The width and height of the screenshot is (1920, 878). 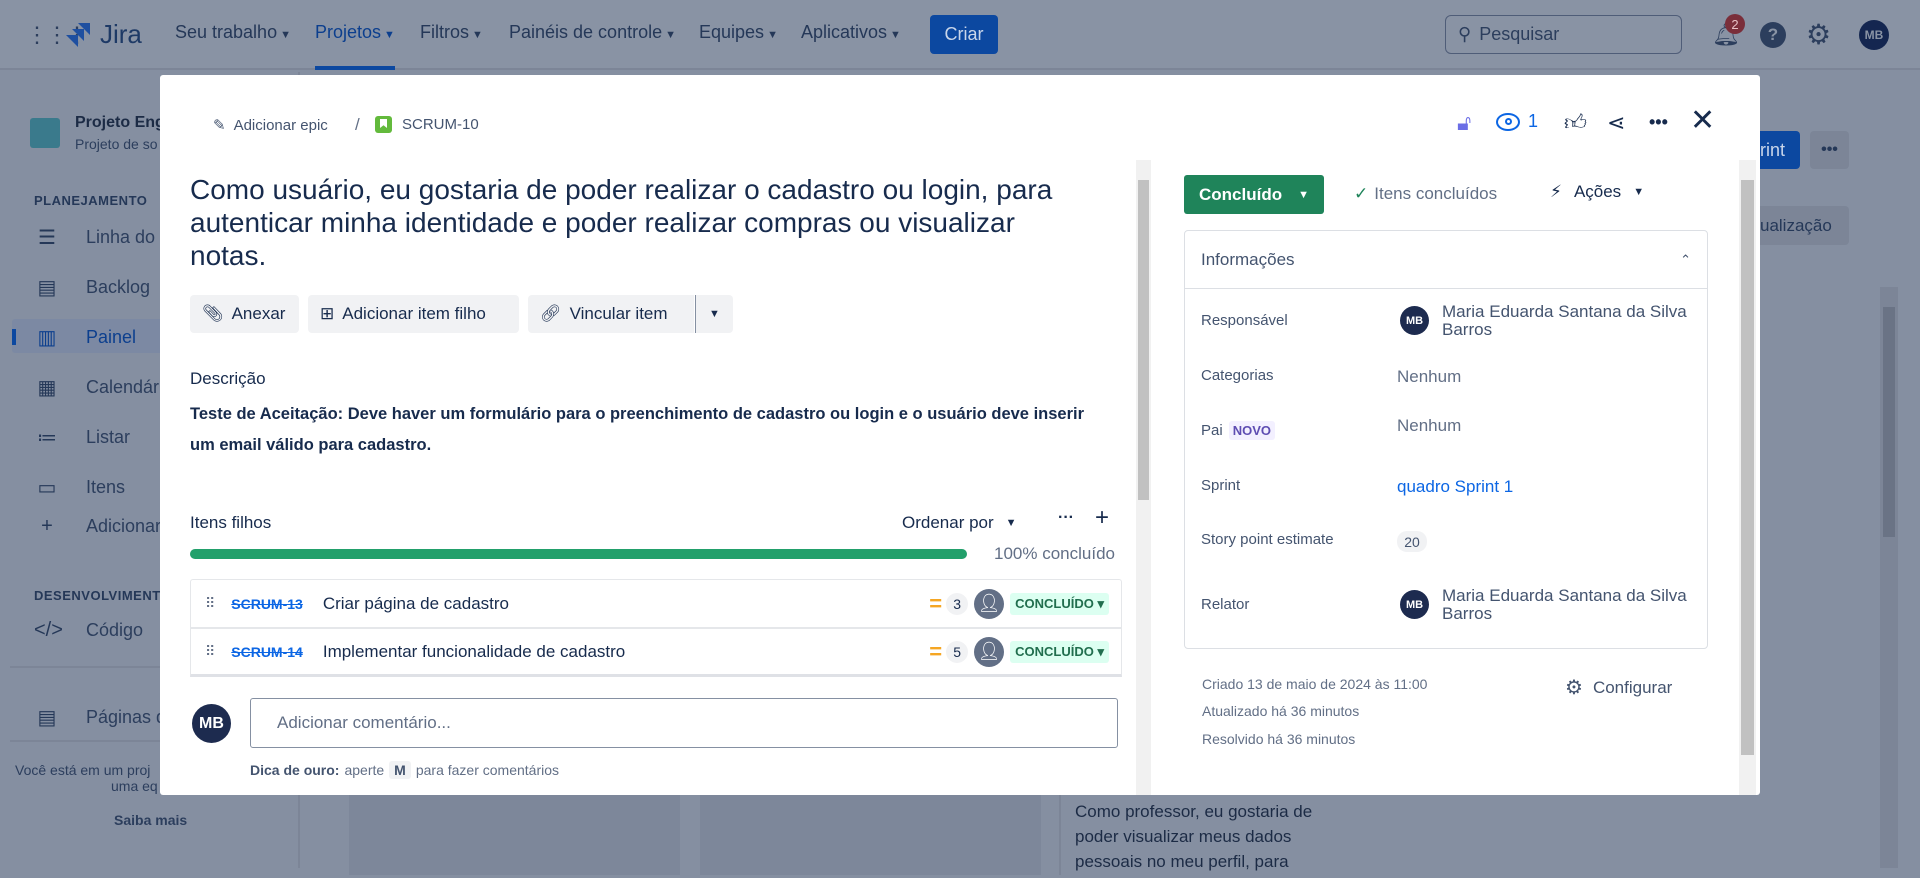 I want to click on configure-button: ⚙ Configurar, so click(x=1618, y=687).